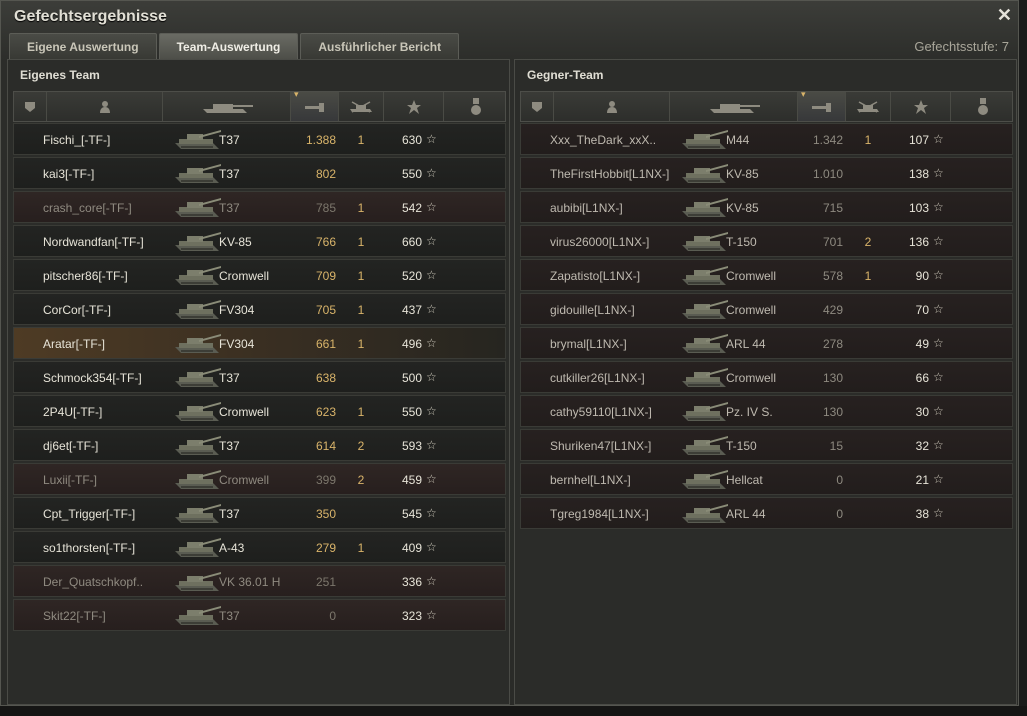 This screenshot has height=716, width=1027. What do you see at coordinates (922, 276) in the screenshot?
I see `points-value: 90` at bounding box center [922, 276].